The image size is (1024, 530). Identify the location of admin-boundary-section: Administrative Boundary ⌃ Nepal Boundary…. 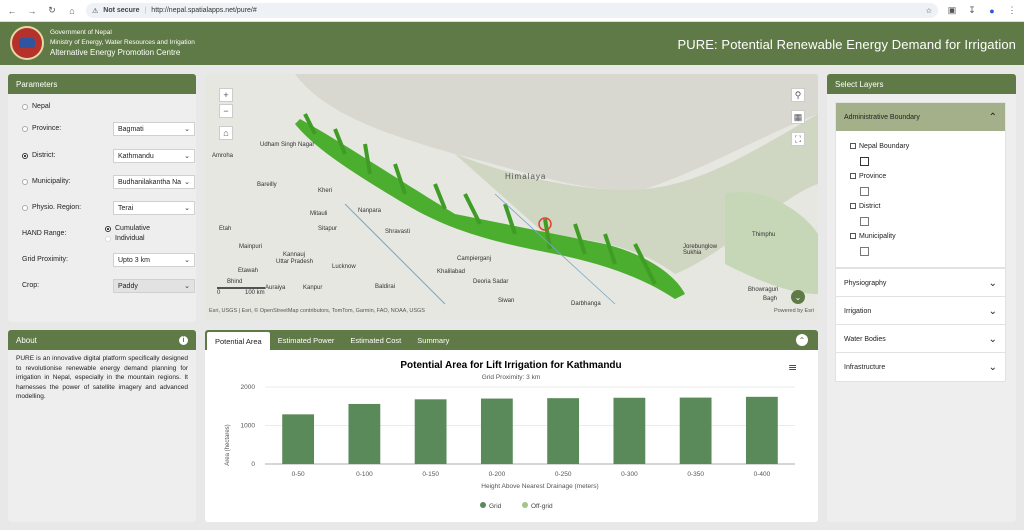
(920, 185).